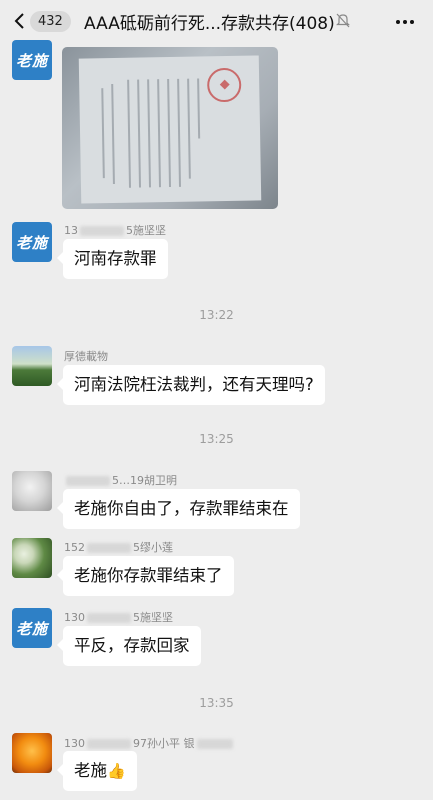  Describe the element at coordinates (216, 439) in the screenshot. I see `timestamp: 13:25` at that location.